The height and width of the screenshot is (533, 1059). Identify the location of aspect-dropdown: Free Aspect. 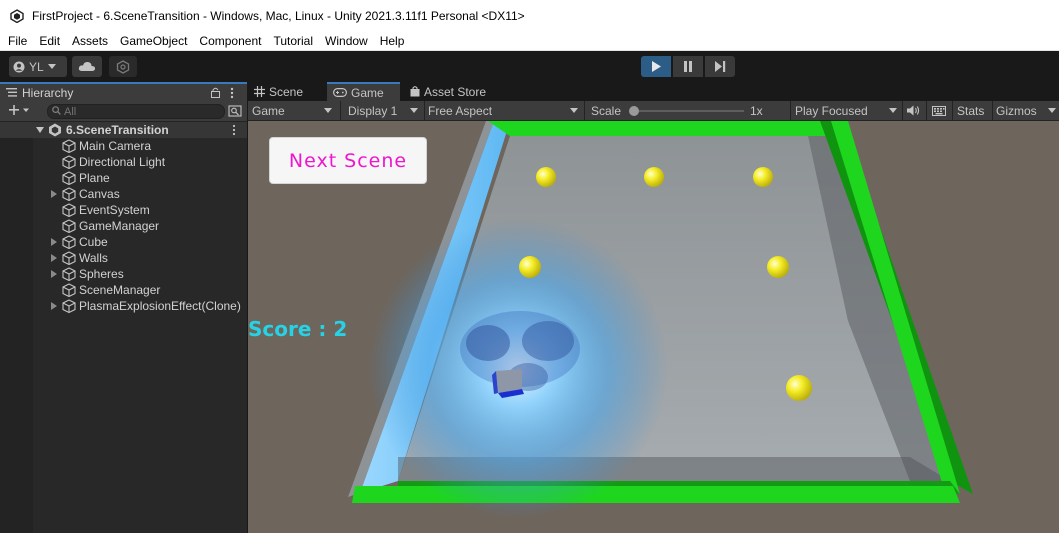
(505, 110).